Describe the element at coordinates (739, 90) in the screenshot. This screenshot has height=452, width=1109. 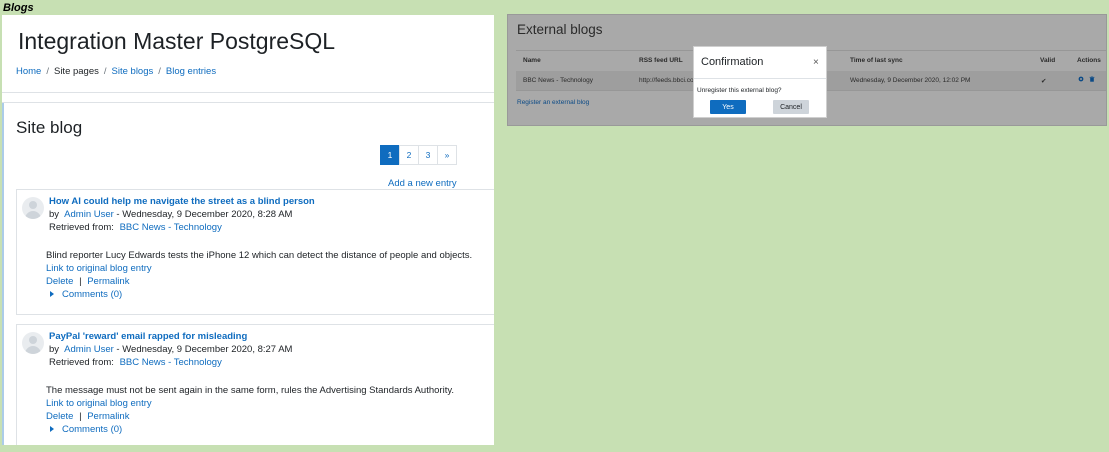
I see `dialog-message: Unregister this external blog?` at that location.